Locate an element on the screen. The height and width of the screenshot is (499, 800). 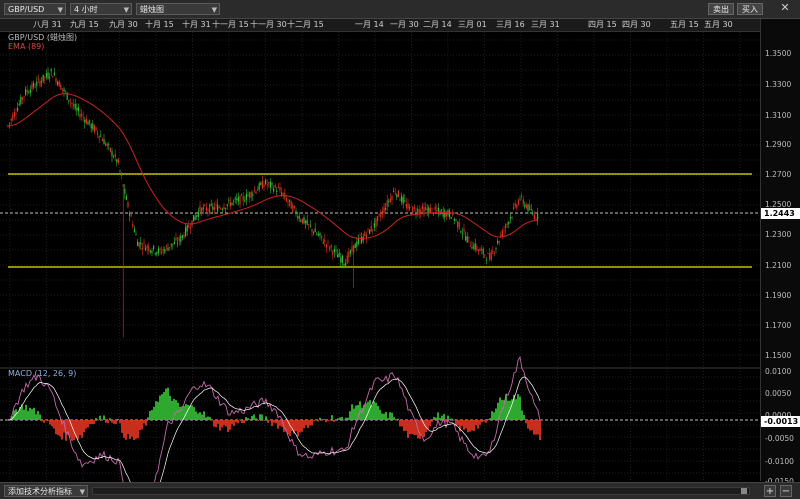
macd-signal-line is located at coordinates (274, 429).